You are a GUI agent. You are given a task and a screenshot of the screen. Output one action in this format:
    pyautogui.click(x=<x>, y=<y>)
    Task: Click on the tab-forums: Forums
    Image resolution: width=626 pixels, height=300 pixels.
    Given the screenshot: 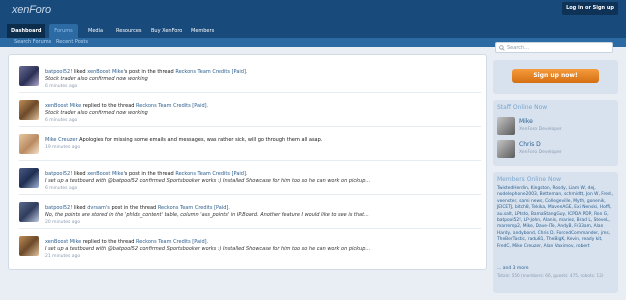 What is the action you would take?
    pyautogui.click(x=63, y=31)
    